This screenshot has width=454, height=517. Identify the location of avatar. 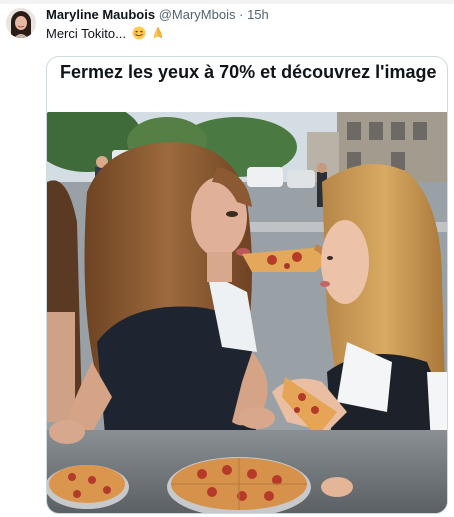
(21, 23).